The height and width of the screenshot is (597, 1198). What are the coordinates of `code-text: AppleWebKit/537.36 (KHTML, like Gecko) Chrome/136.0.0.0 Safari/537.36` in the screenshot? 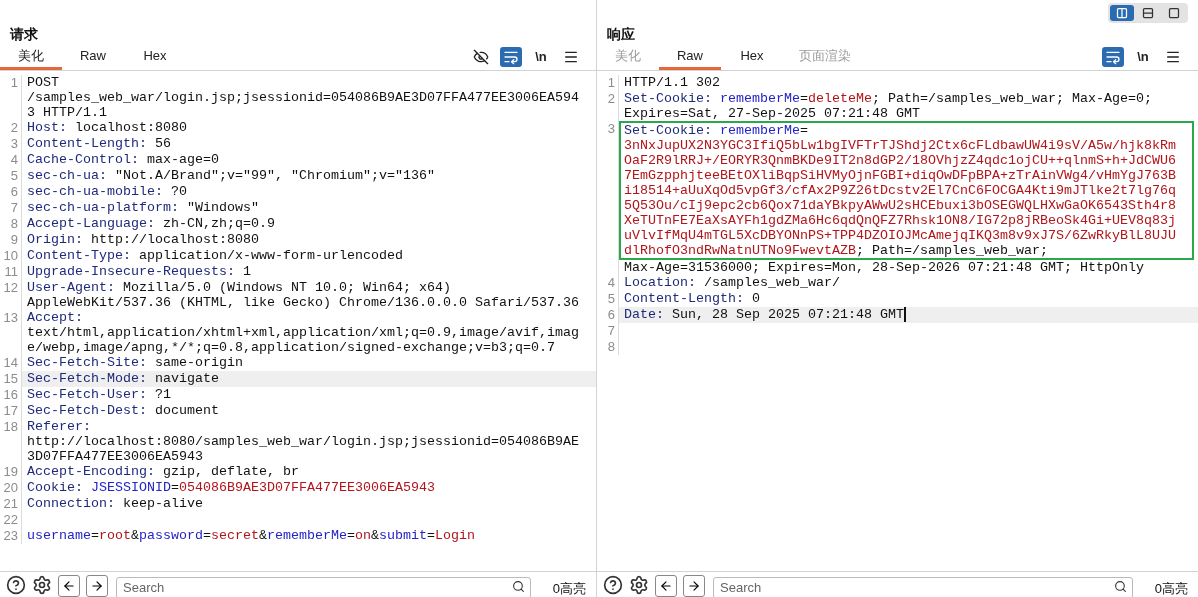 It's located at (303, 302).